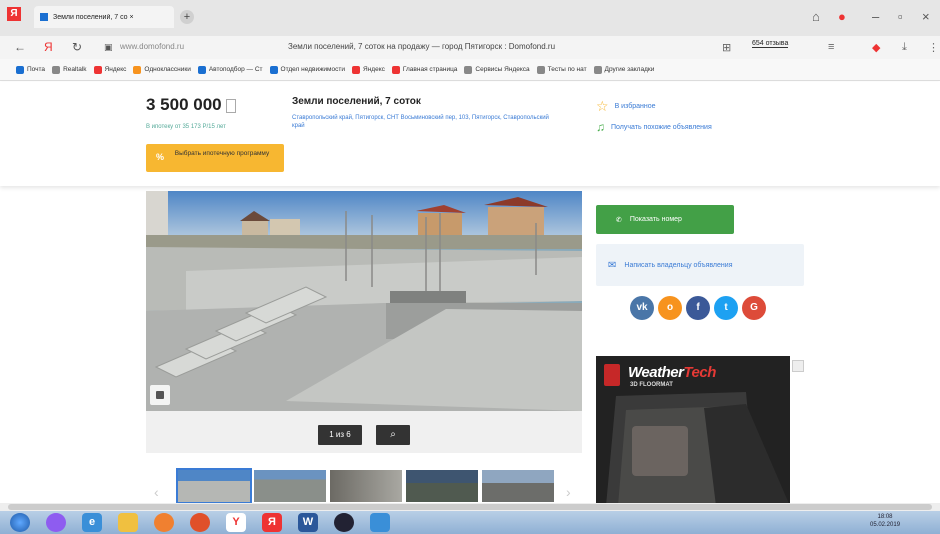 This screenshot has width=940, height=534. What do you see at coordinates (308, 522) in the screenshot?
I see `word-icon: W` at bounding box center [308, 522].